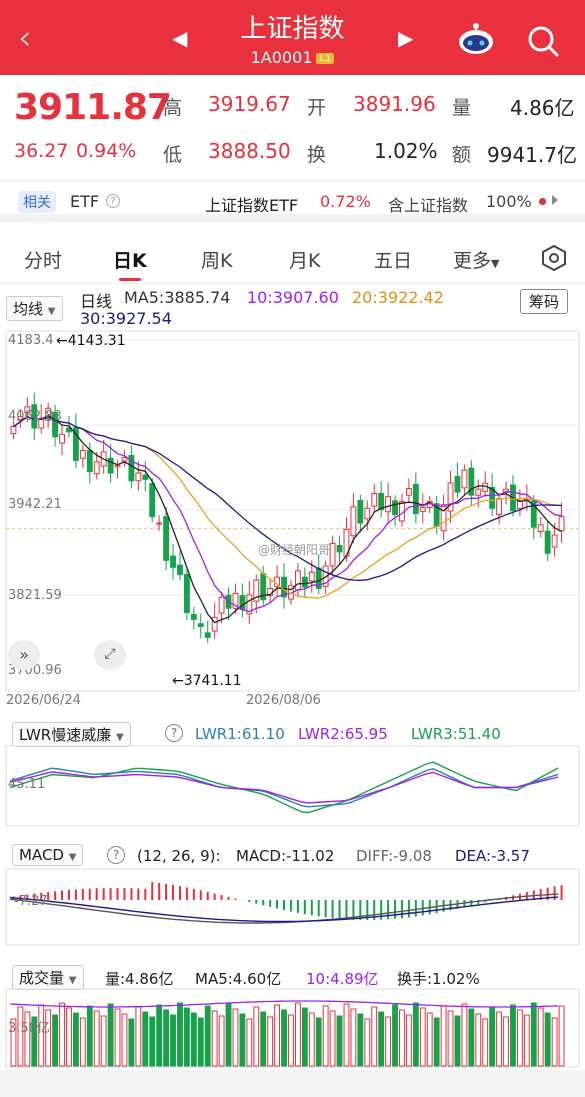  I want to click on related-bar: 相关 ETF ? 上证指数ETF 0.72% 含上证指数 100%, so click(292, 201).